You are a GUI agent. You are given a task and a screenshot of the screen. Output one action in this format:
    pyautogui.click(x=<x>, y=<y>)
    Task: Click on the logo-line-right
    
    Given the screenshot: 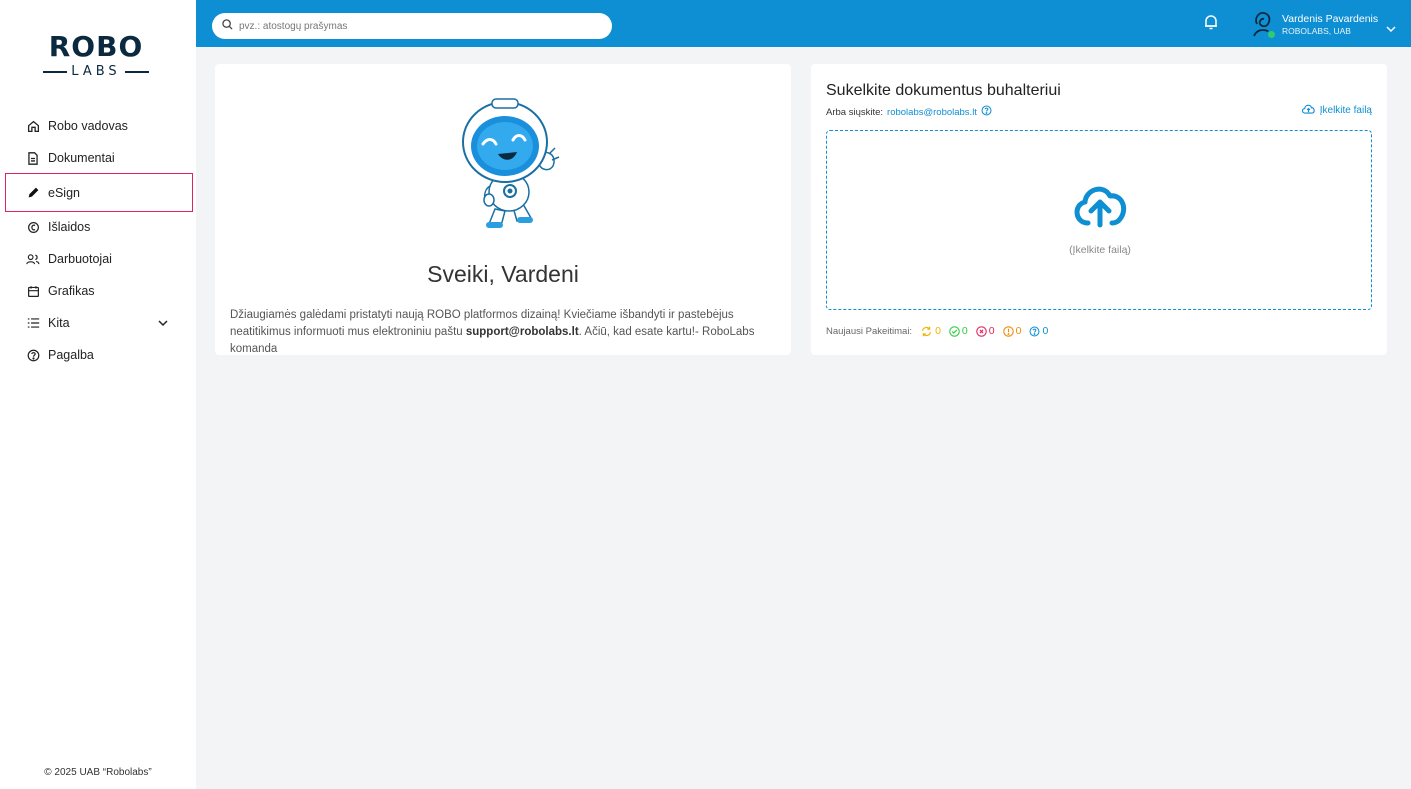 What is the action you would take?
    pyautogui.click(x=136, y=71)
    